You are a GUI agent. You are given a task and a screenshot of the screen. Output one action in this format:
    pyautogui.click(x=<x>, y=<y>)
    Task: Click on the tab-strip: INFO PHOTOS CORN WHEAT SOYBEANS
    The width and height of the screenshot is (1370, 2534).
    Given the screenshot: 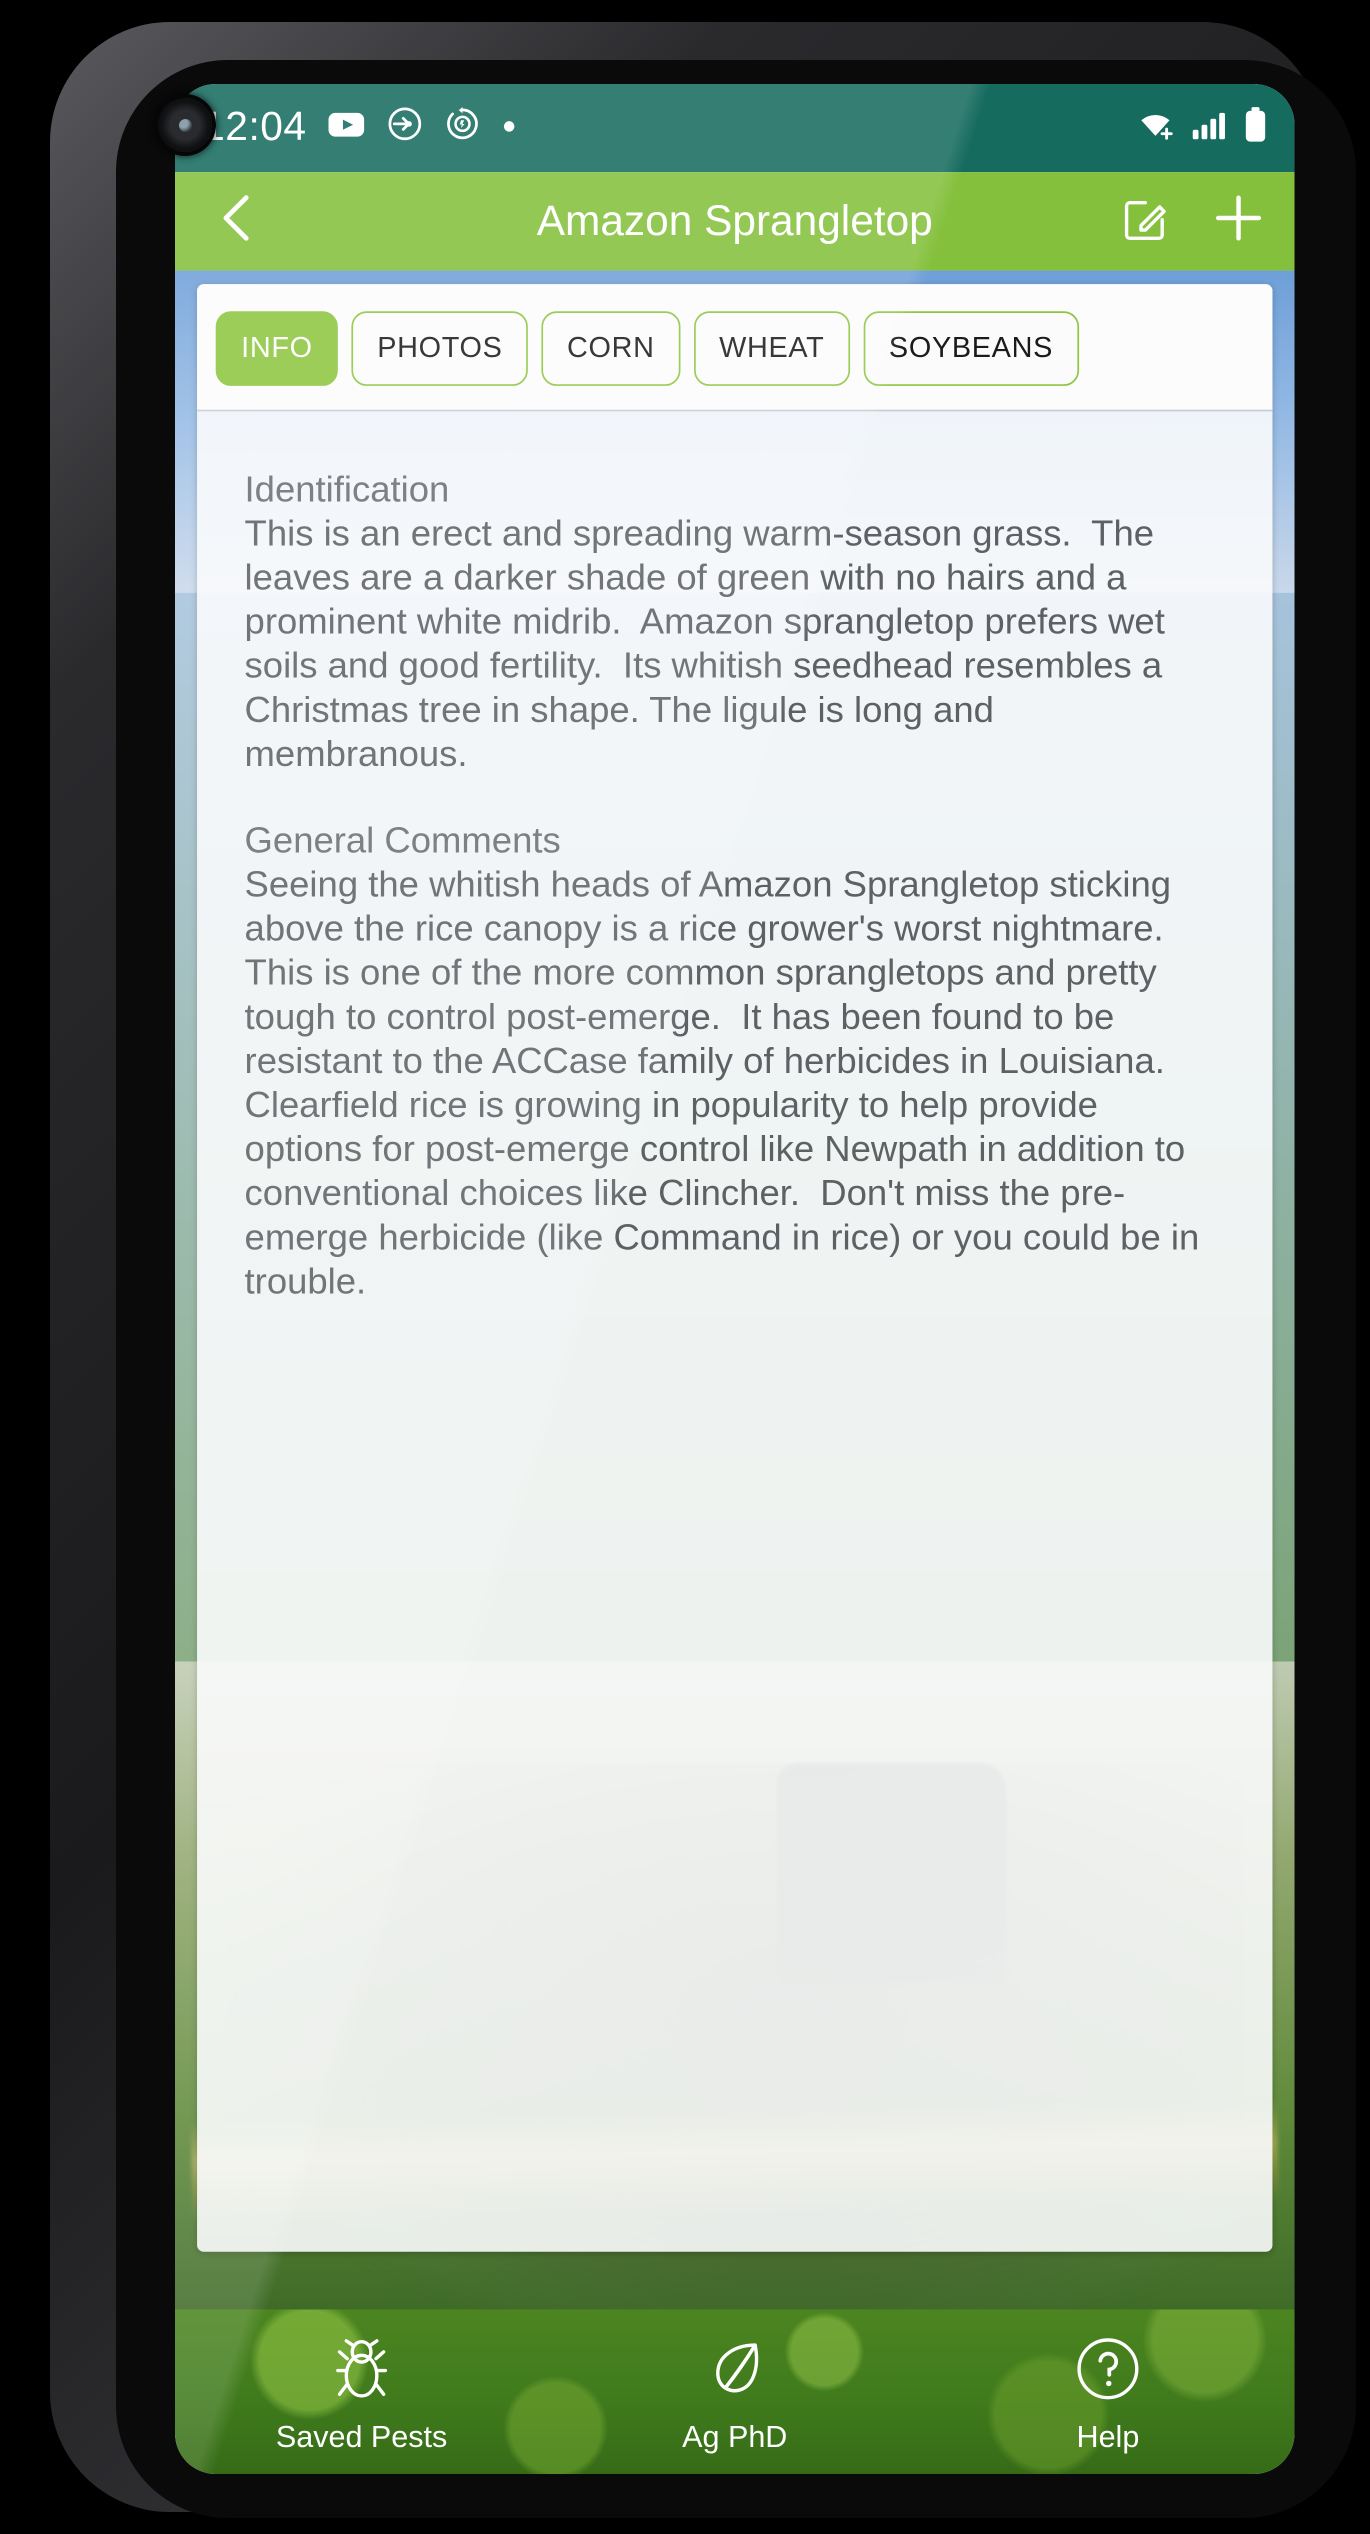 What is the action you would take?
    pyautogui.click(x=735, y=348)
    